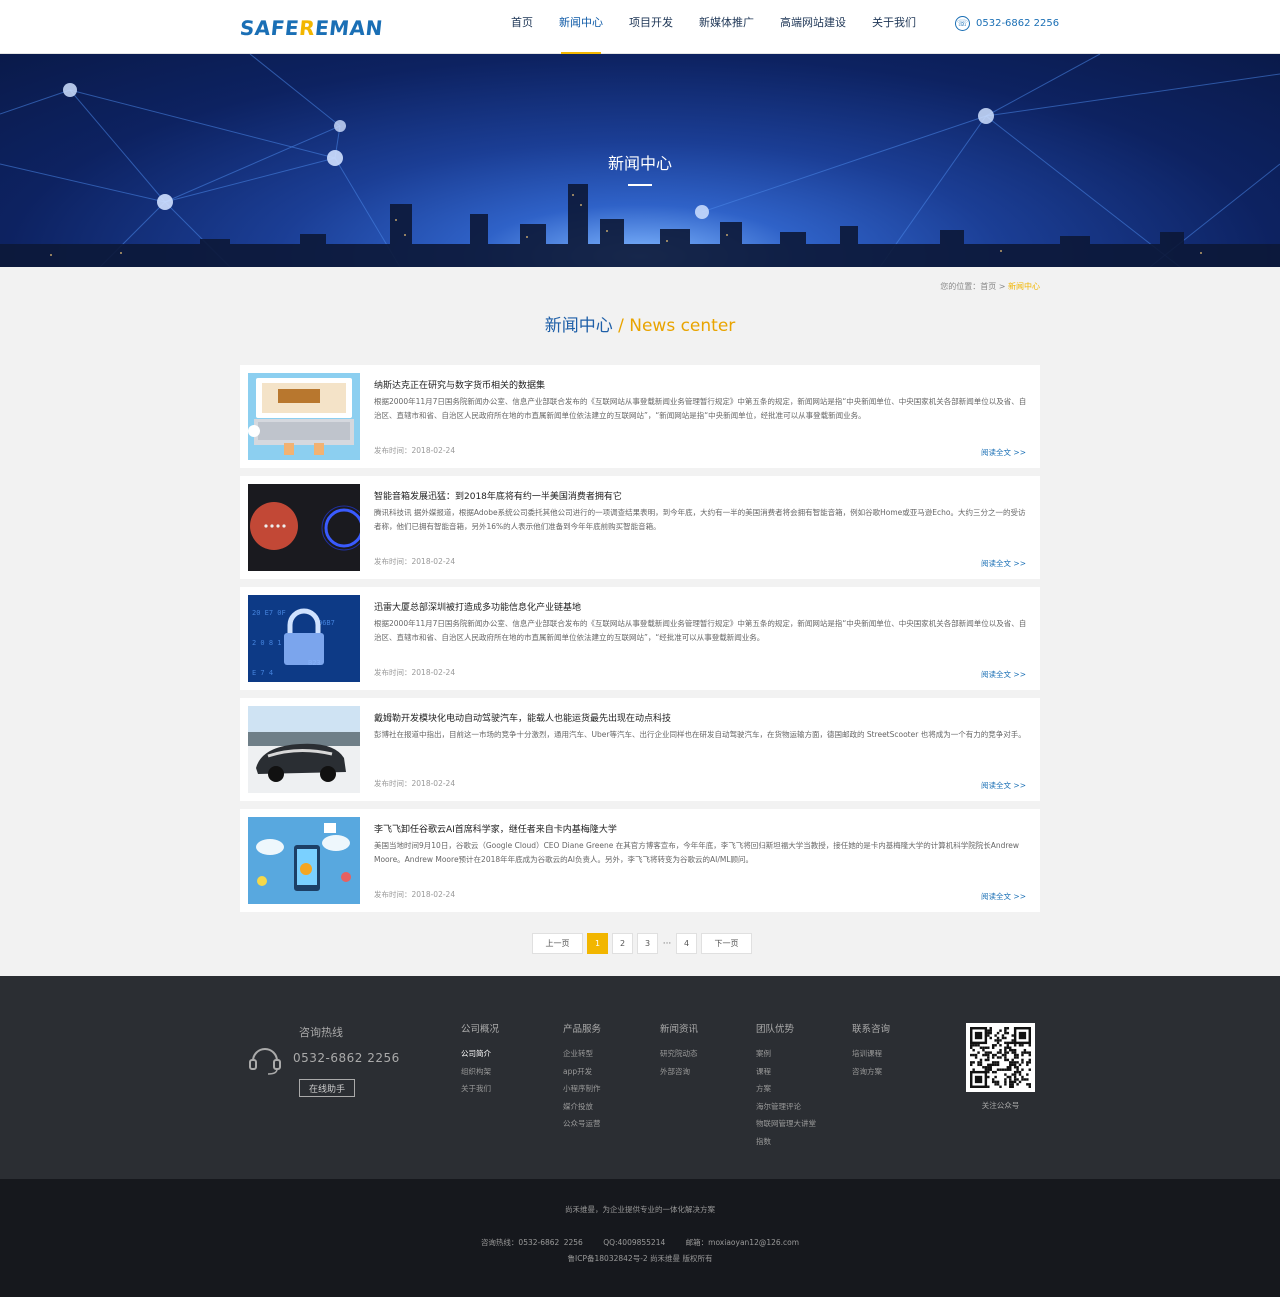  What do you see at coordinates (557, 943) in the screenshot?
I see `prev-page-button: 上一页` at bounding box center [557, 943].